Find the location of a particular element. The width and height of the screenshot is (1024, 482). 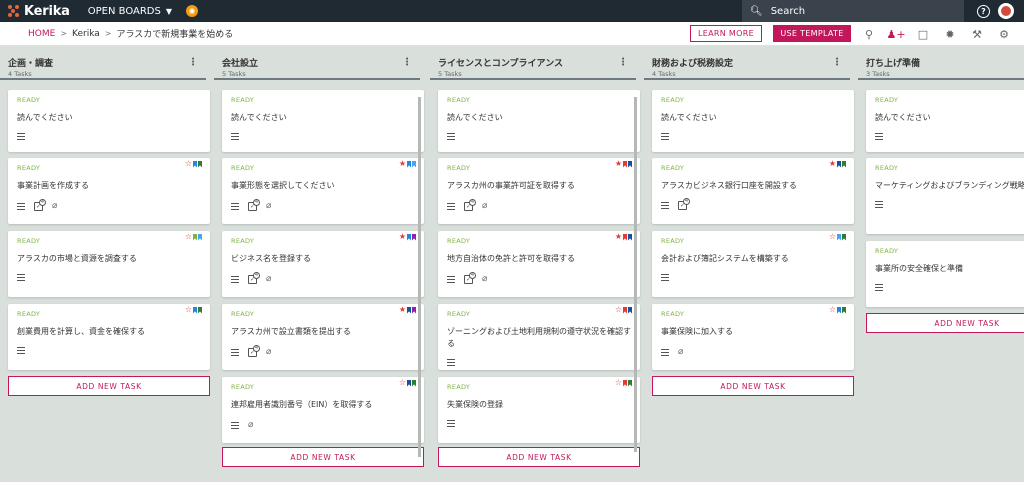

task-card: ★ READY アラスカ州で設立書類を提出する ✓ 4 ⌀ is located at coordinates (323, 337).